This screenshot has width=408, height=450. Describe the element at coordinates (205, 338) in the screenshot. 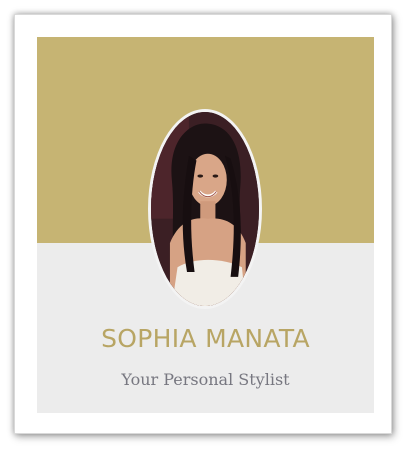

I see `profile-name: SOPHIA MANATA` at that location.